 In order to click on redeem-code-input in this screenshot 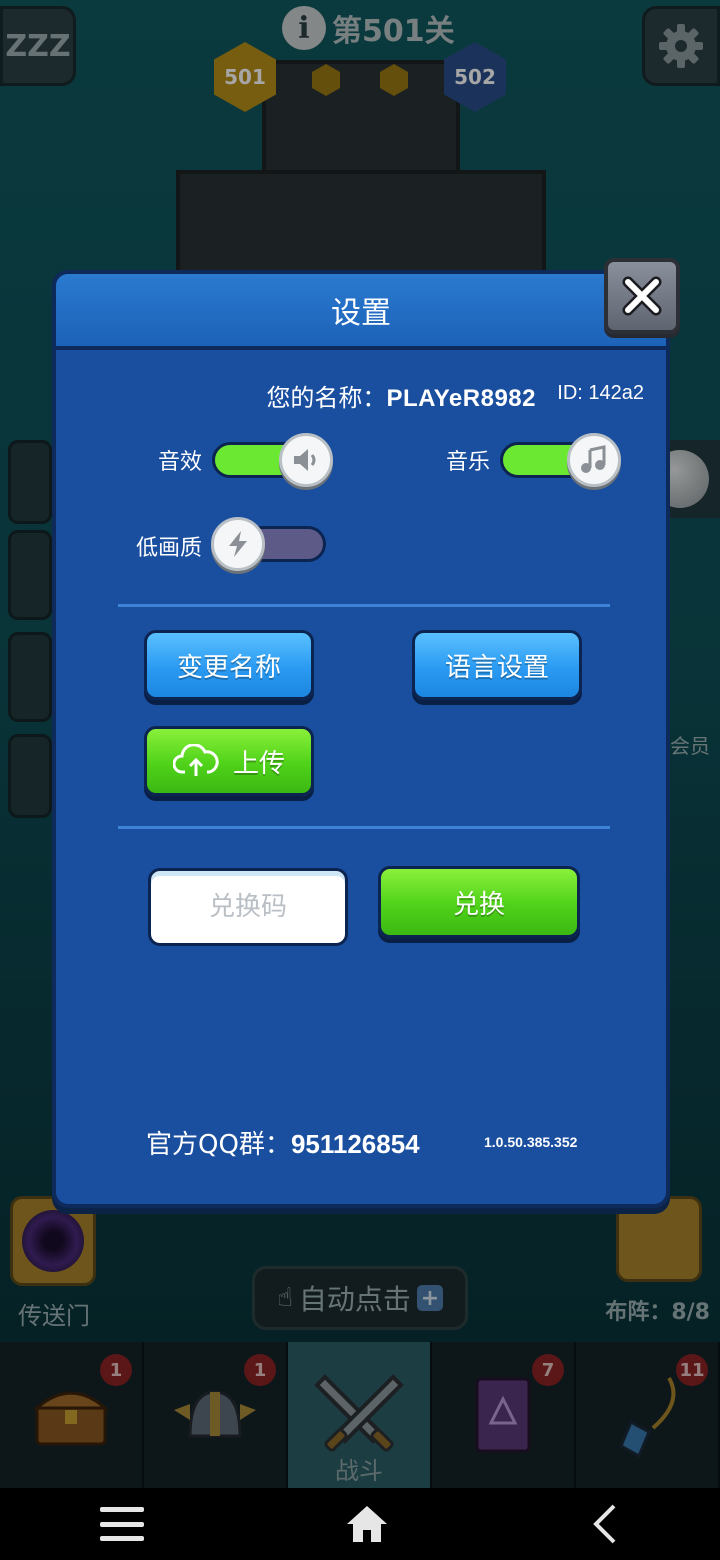, I will do `click(248, 907)`.